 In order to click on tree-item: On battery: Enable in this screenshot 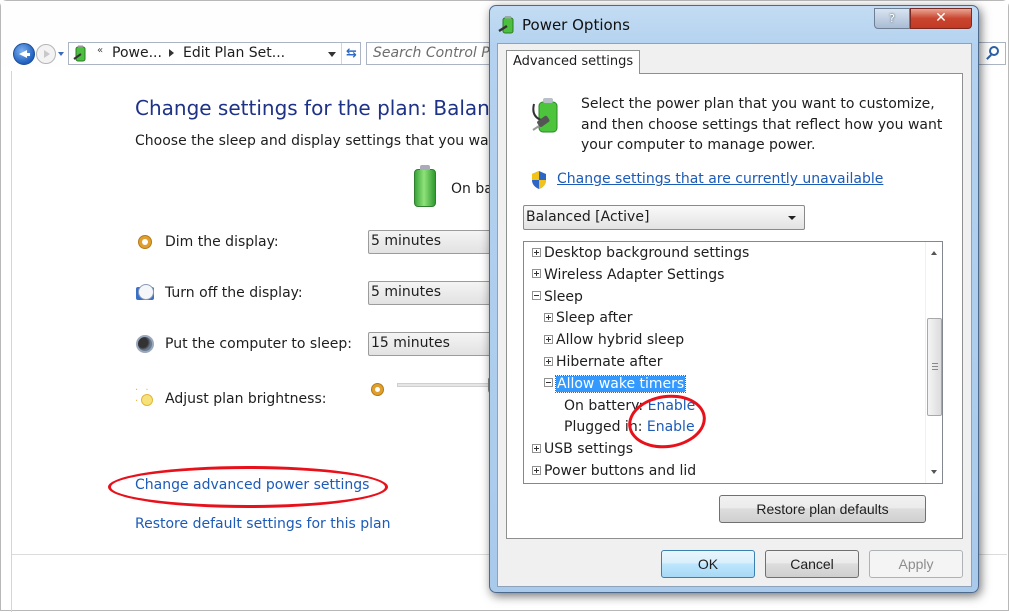, I will do `click(629, 406)`.